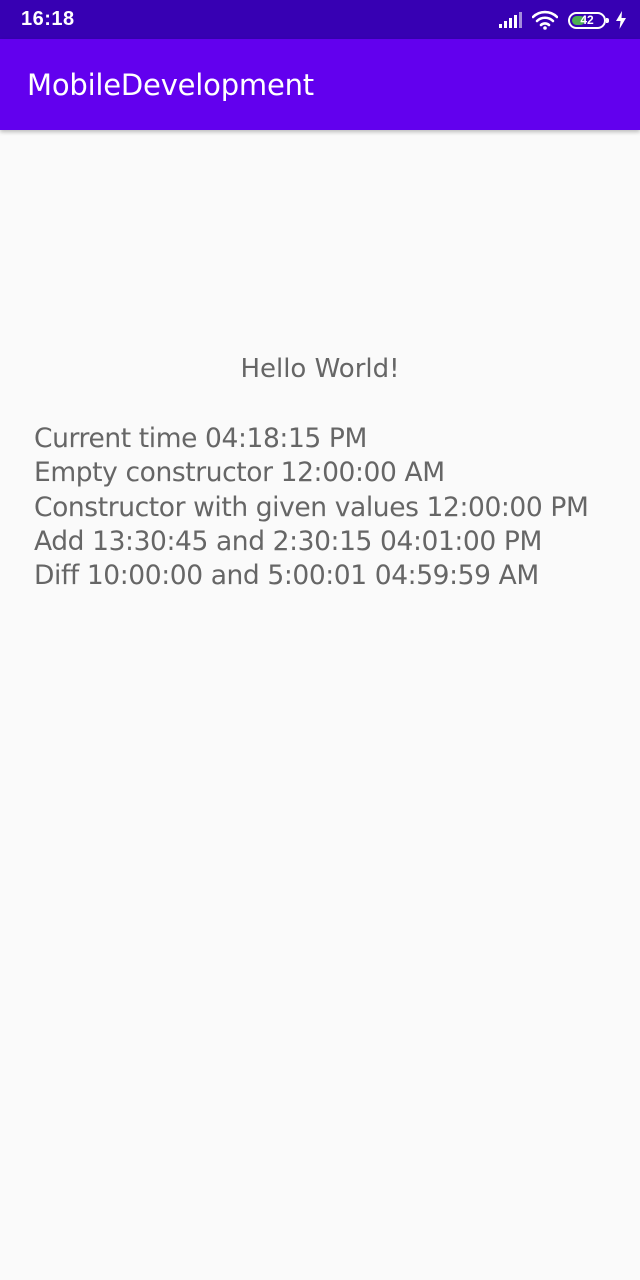  Describe the element at coordinates (288, 541) in the screenshot. I see `add-times-line: Add 13:30:45 and 2:30:15 04:01:00 PM` at that location.